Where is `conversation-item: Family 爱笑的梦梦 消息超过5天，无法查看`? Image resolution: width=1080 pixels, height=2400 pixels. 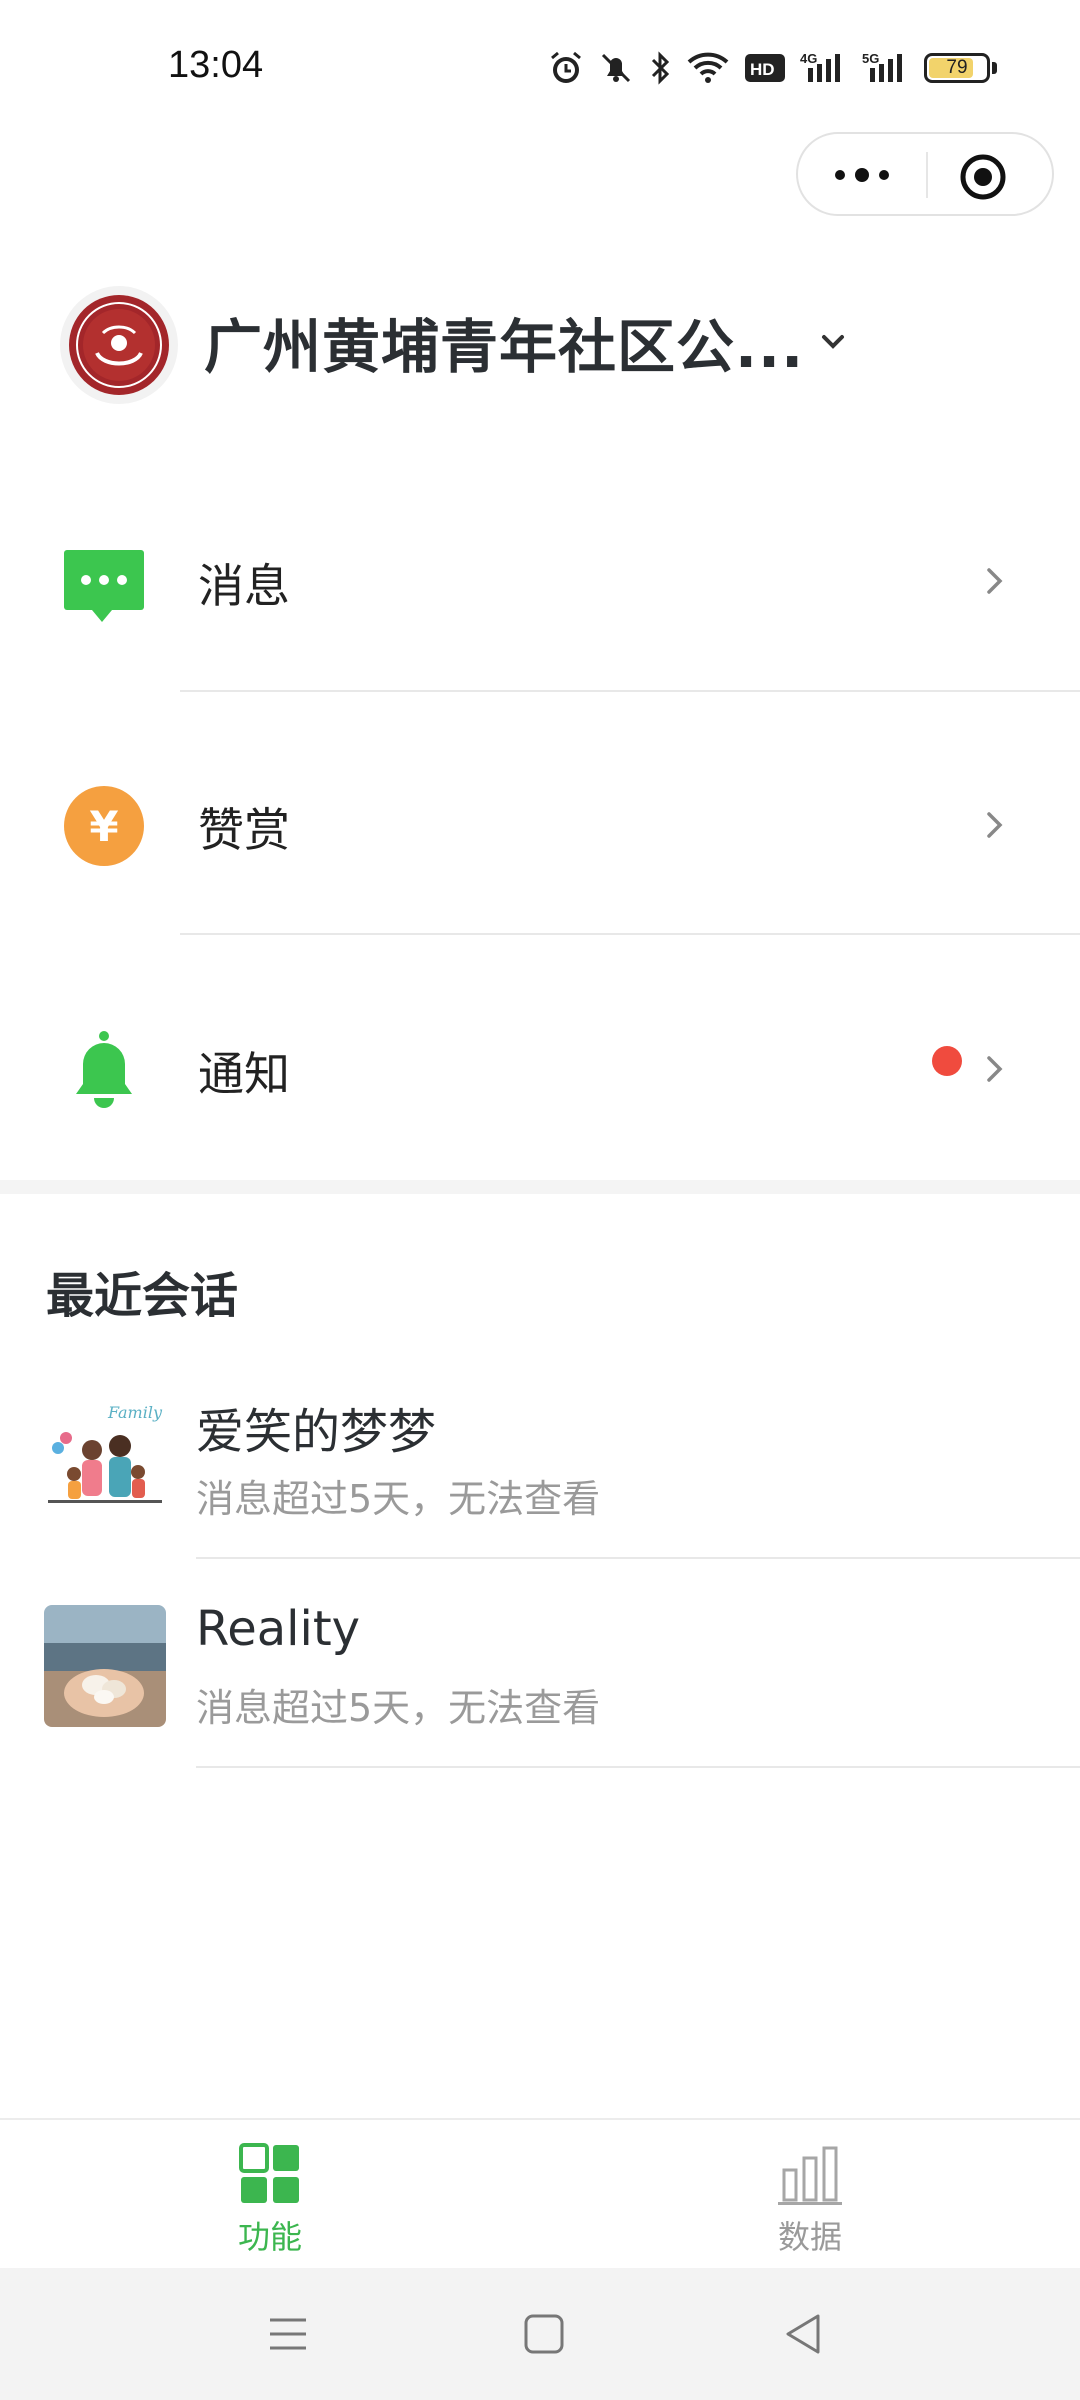
conversation-item: Family 爱笑的梦梦 消息超过5天，无法查看 is located at coordinates (540, 1501).